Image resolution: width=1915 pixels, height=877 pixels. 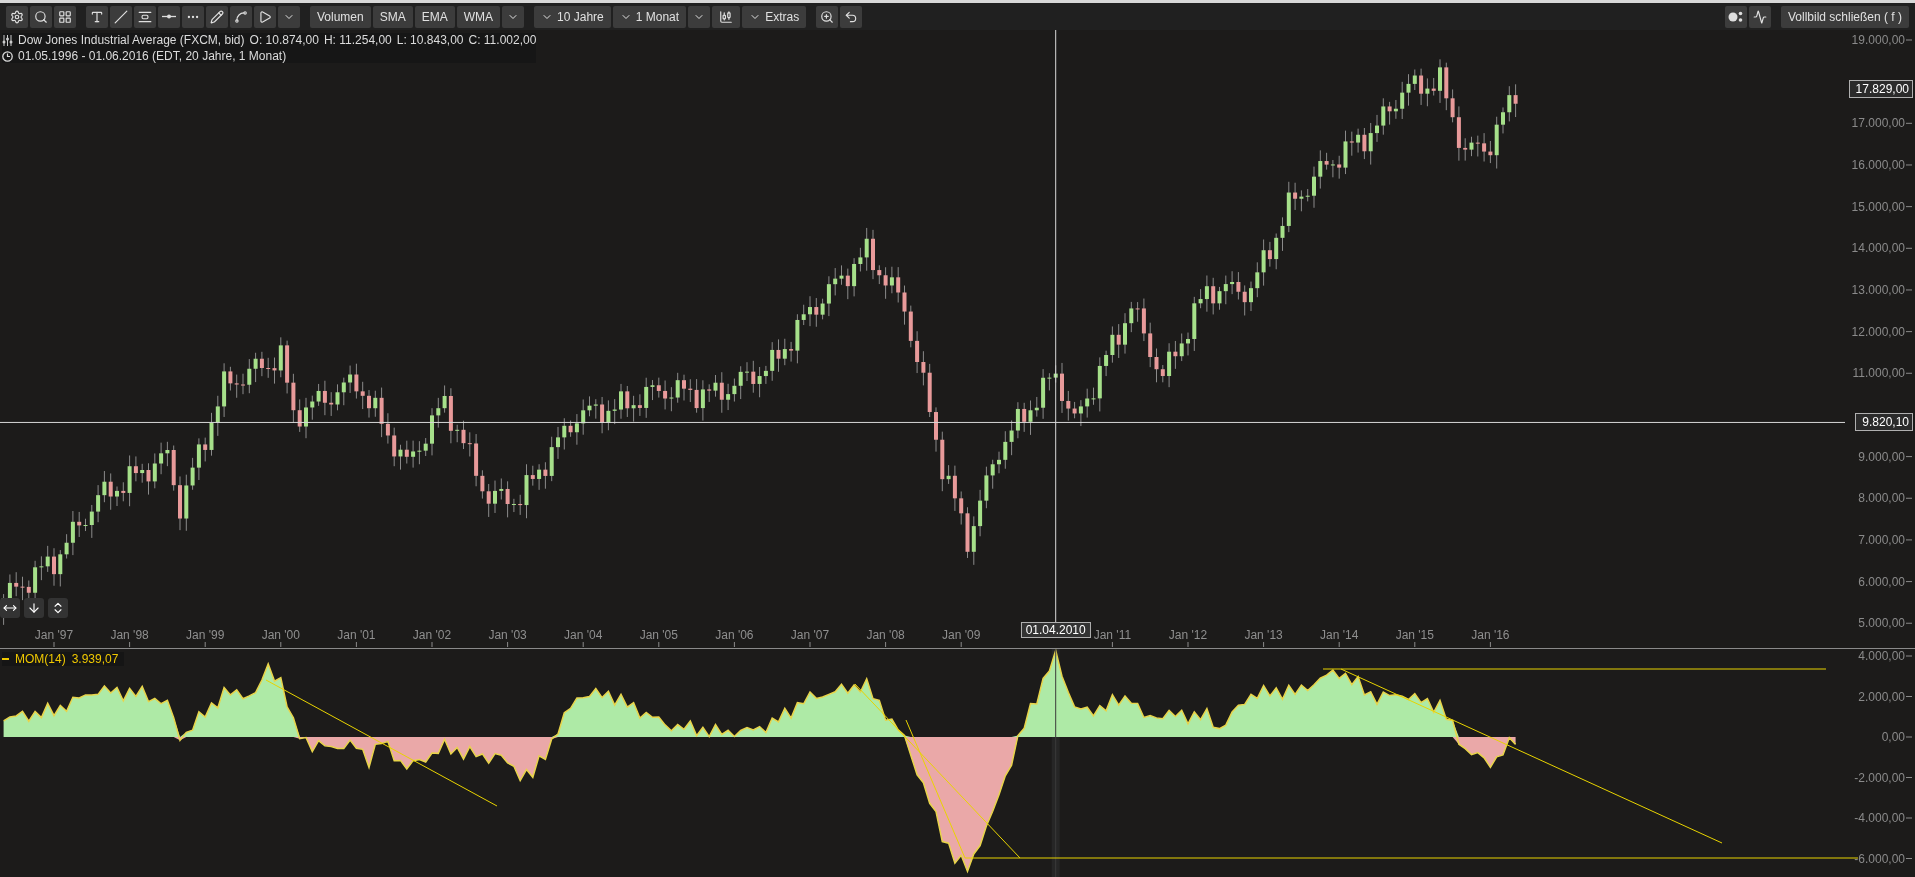 I want to click on scroll-button, so click(x=10, y=608).